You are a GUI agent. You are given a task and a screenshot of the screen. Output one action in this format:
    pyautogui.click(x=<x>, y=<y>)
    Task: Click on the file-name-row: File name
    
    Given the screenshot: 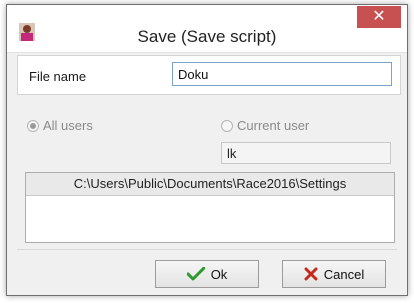 What is the action you would take?
    pyautogui.click(x=209, y=75)
    